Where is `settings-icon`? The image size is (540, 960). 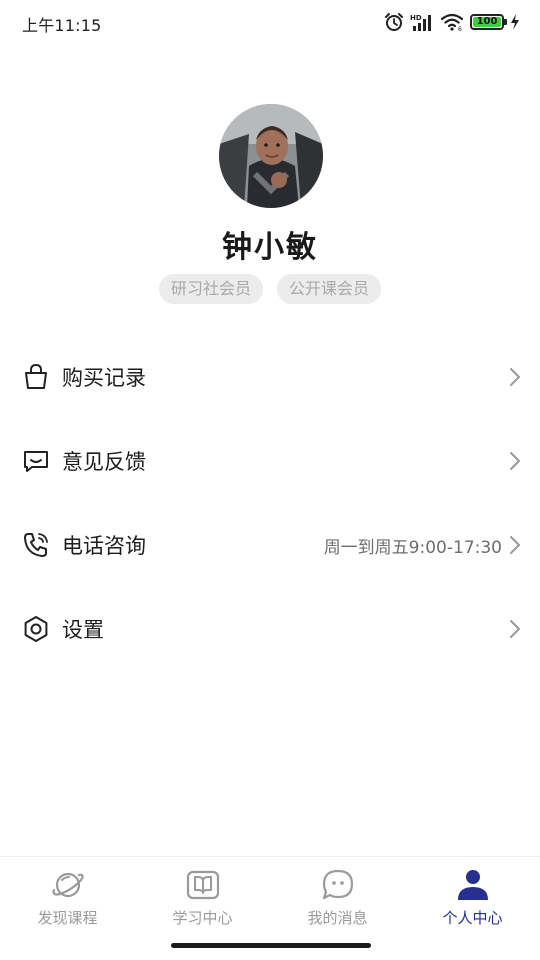
settings-icon is located at coordinates (36, 629).